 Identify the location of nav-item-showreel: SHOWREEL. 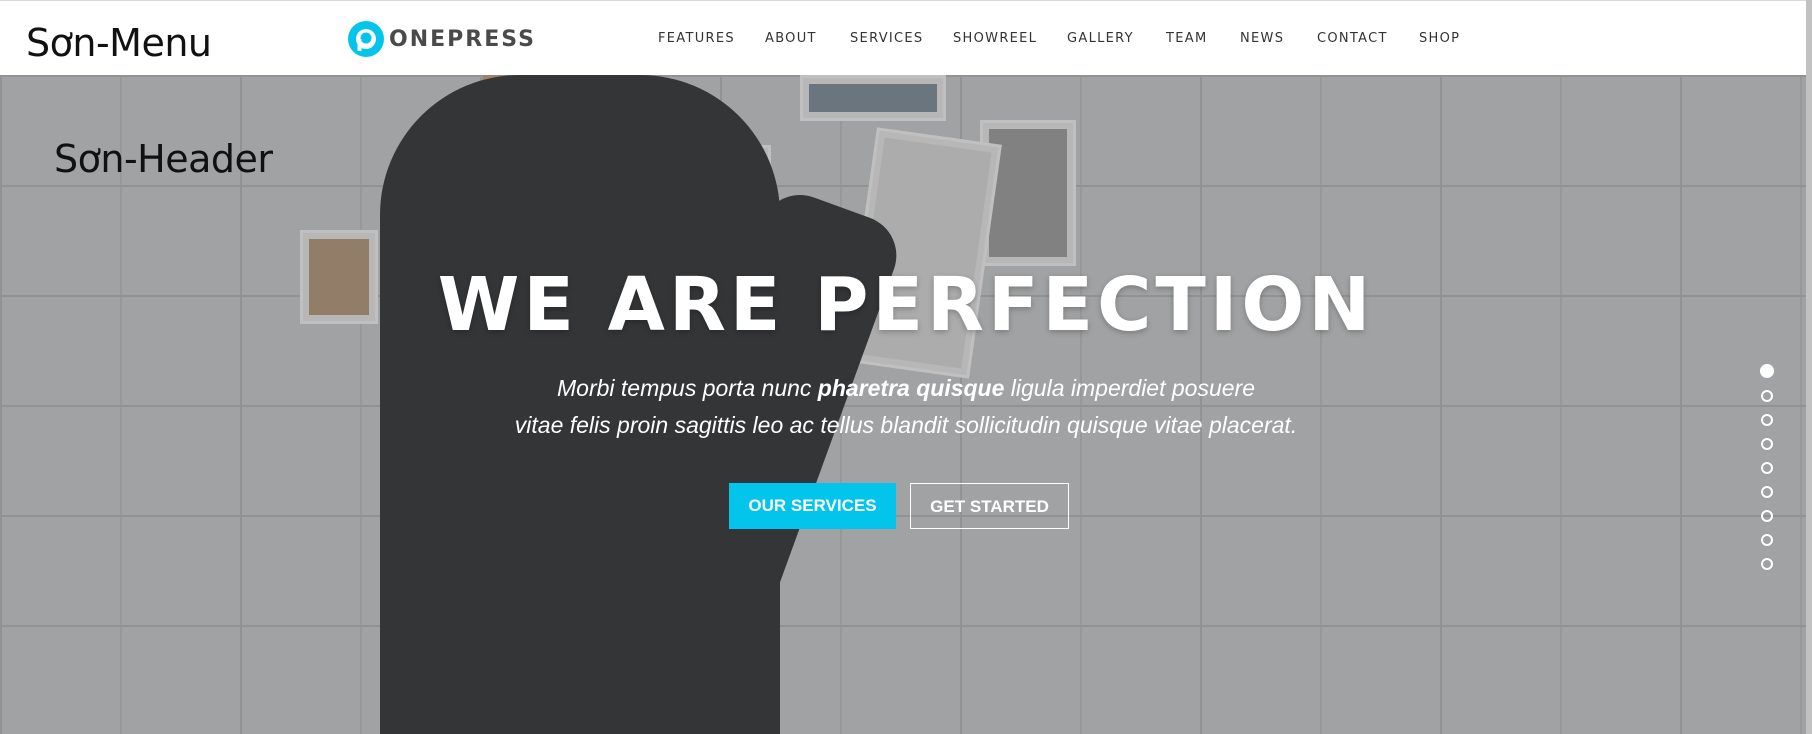
(995, 38).